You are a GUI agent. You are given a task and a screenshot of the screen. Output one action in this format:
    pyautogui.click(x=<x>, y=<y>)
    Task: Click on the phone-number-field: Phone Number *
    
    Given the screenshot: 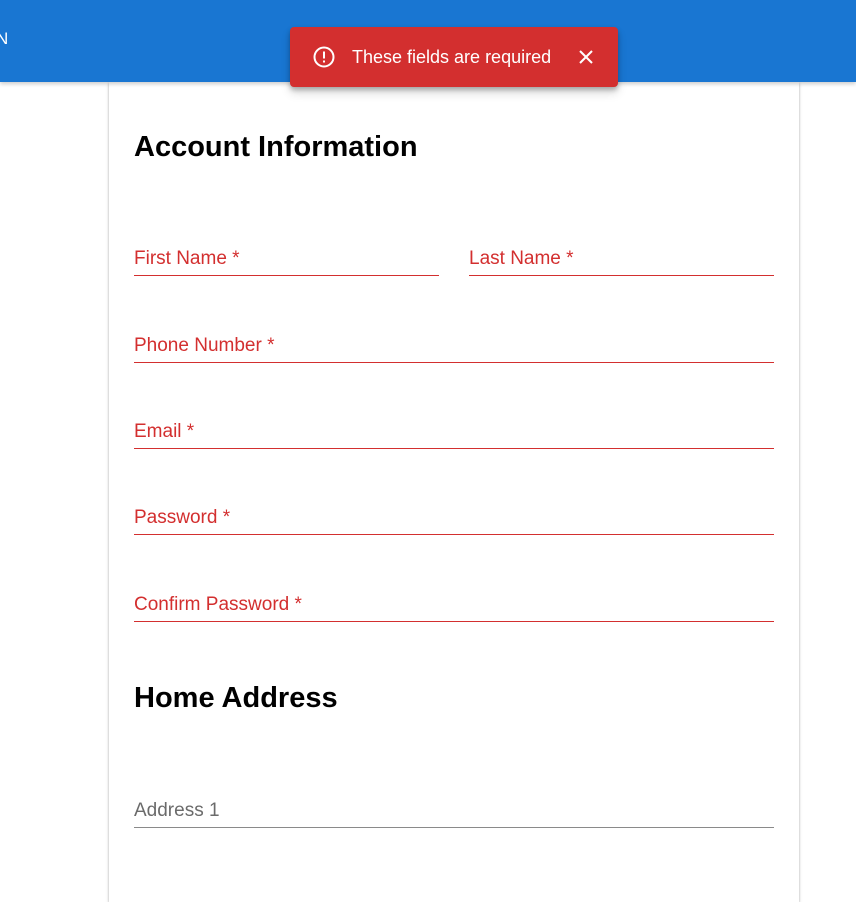 What is the action you would take?
    pyautogui.click(x=454, y=346)
    